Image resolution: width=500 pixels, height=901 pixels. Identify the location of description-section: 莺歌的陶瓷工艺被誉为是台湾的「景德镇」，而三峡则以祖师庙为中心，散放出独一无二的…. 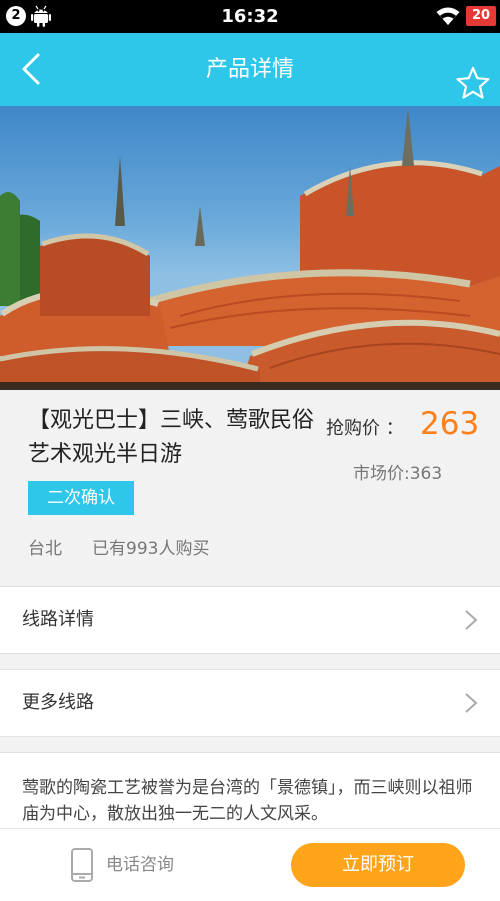
(250, 791).